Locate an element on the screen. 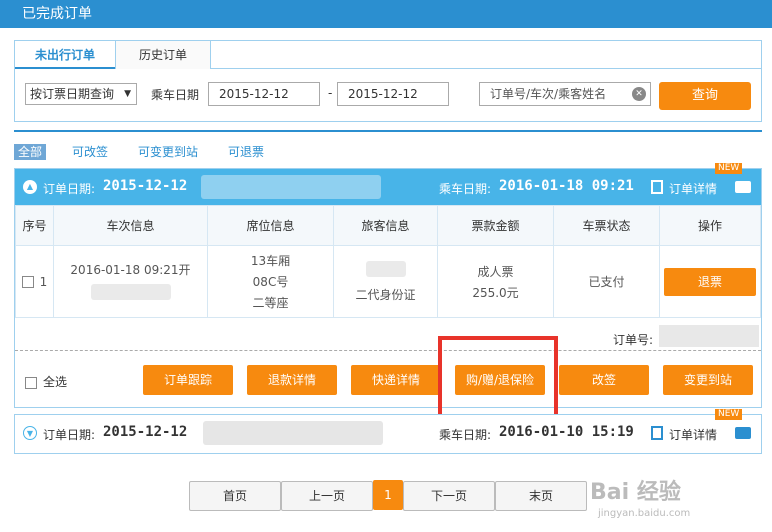 The image size is (772, 532). caret-down-icon: ▼ is located at coordinates (127, 94).